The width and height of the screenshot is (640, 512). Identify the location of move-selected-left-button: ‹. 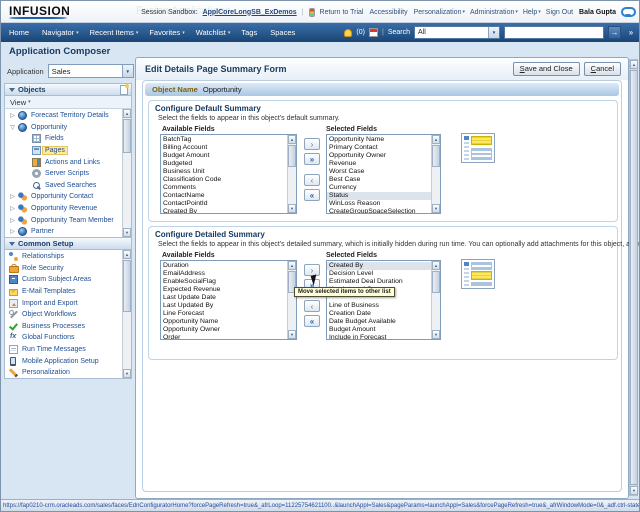
(312, 180).